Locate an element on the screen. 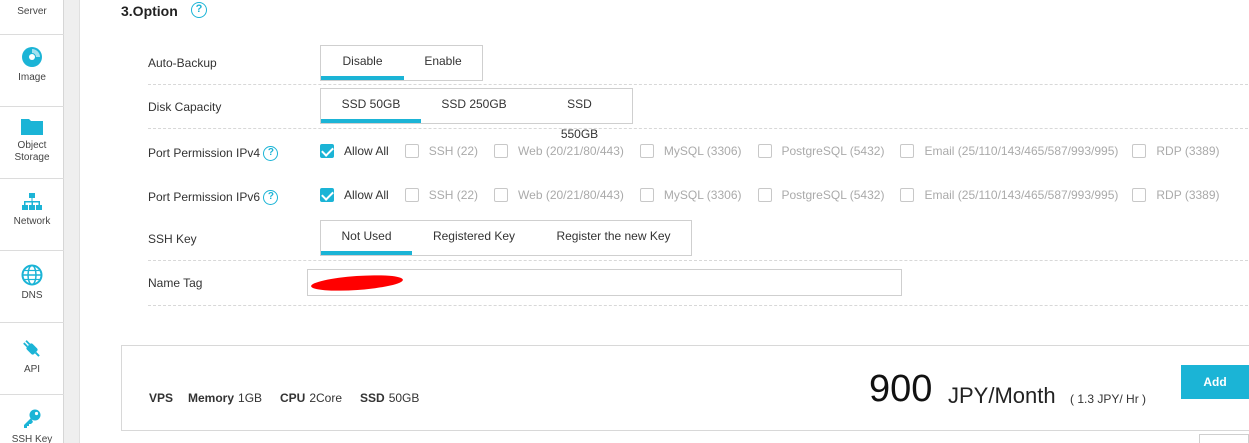  add-button: Add is located at coordinates (1215, 382).